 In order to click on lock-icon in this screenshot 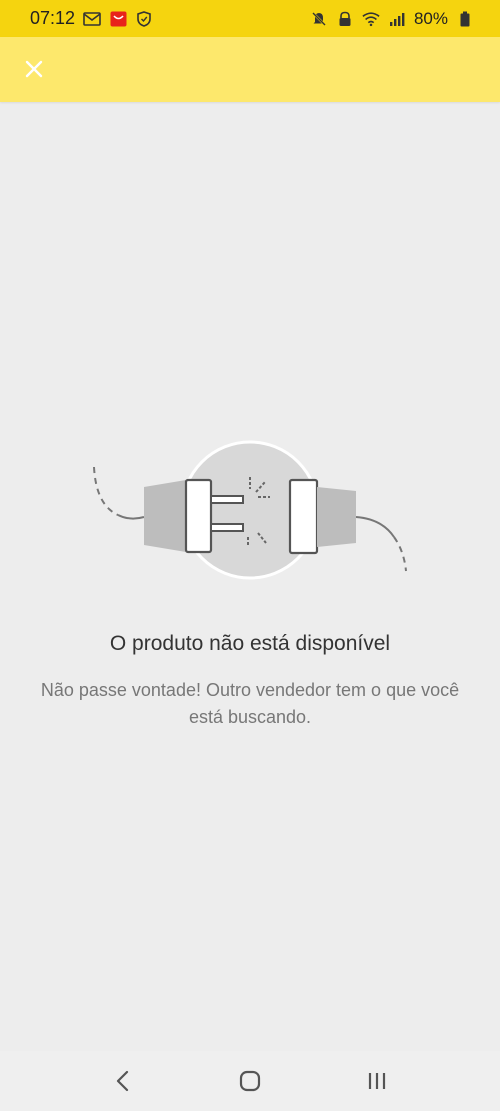, I will do `click(345, 19)`.